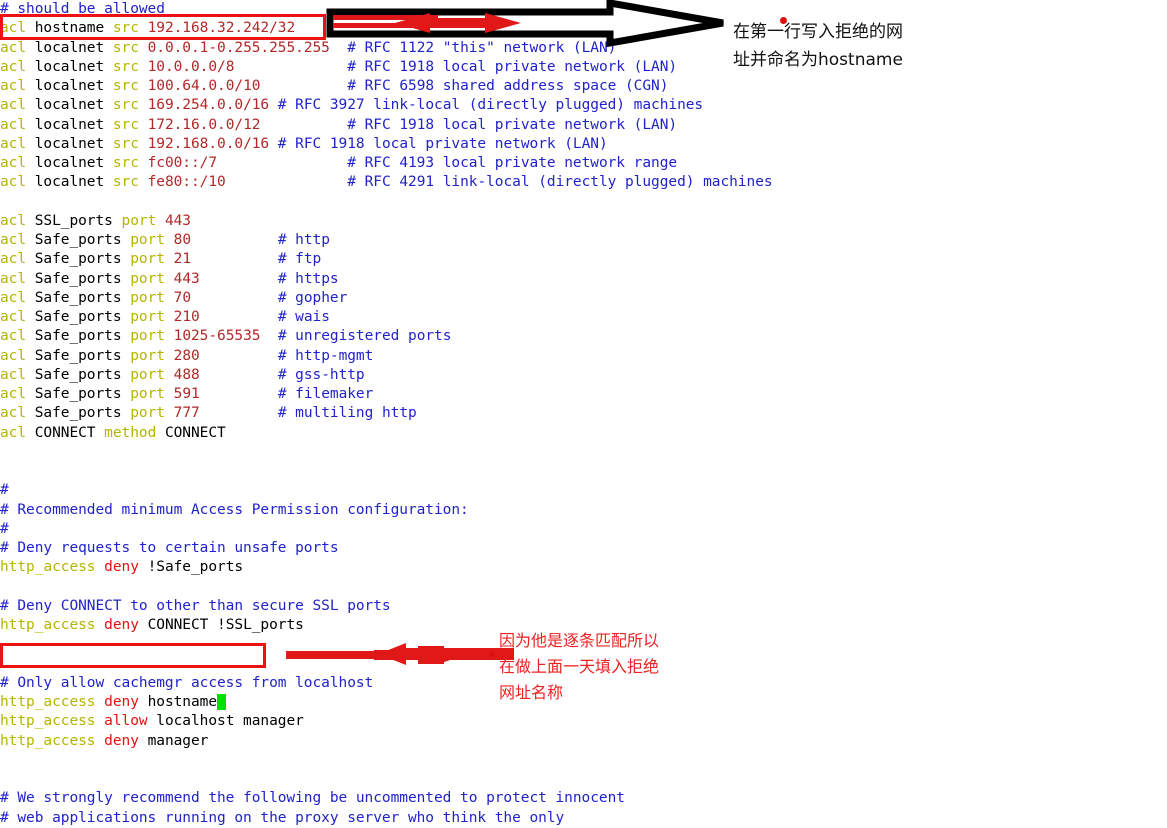 The width and height of the screenshot is (1167, 828). What do you see at coordinates (191, 432) in the screenshot?
I see `code-token: CONNECT` at bounding box center [191, 432].